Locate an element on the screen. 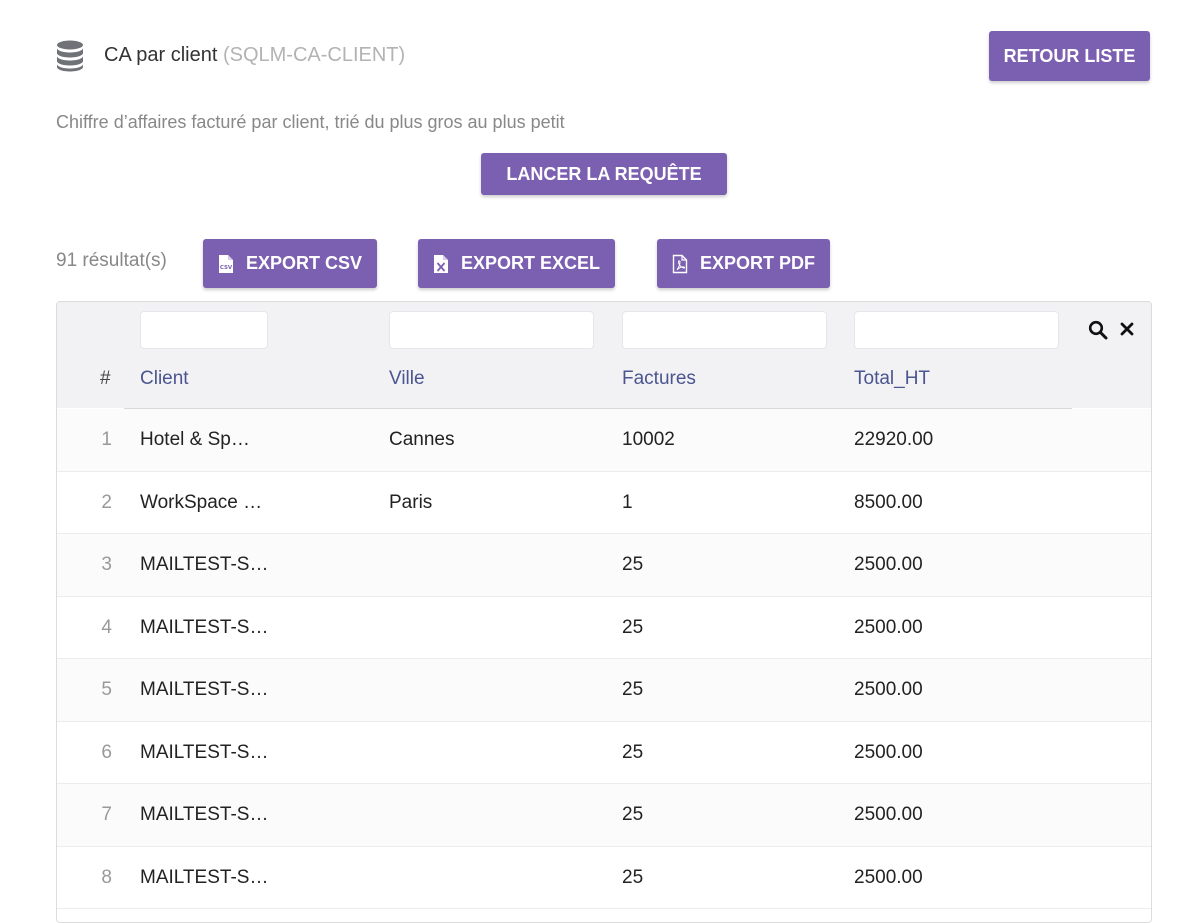 Image resolution: width=1200 pixels, height=923 pixels. cell-total-ht: 8500.00 is located at coordinates (888, 502).